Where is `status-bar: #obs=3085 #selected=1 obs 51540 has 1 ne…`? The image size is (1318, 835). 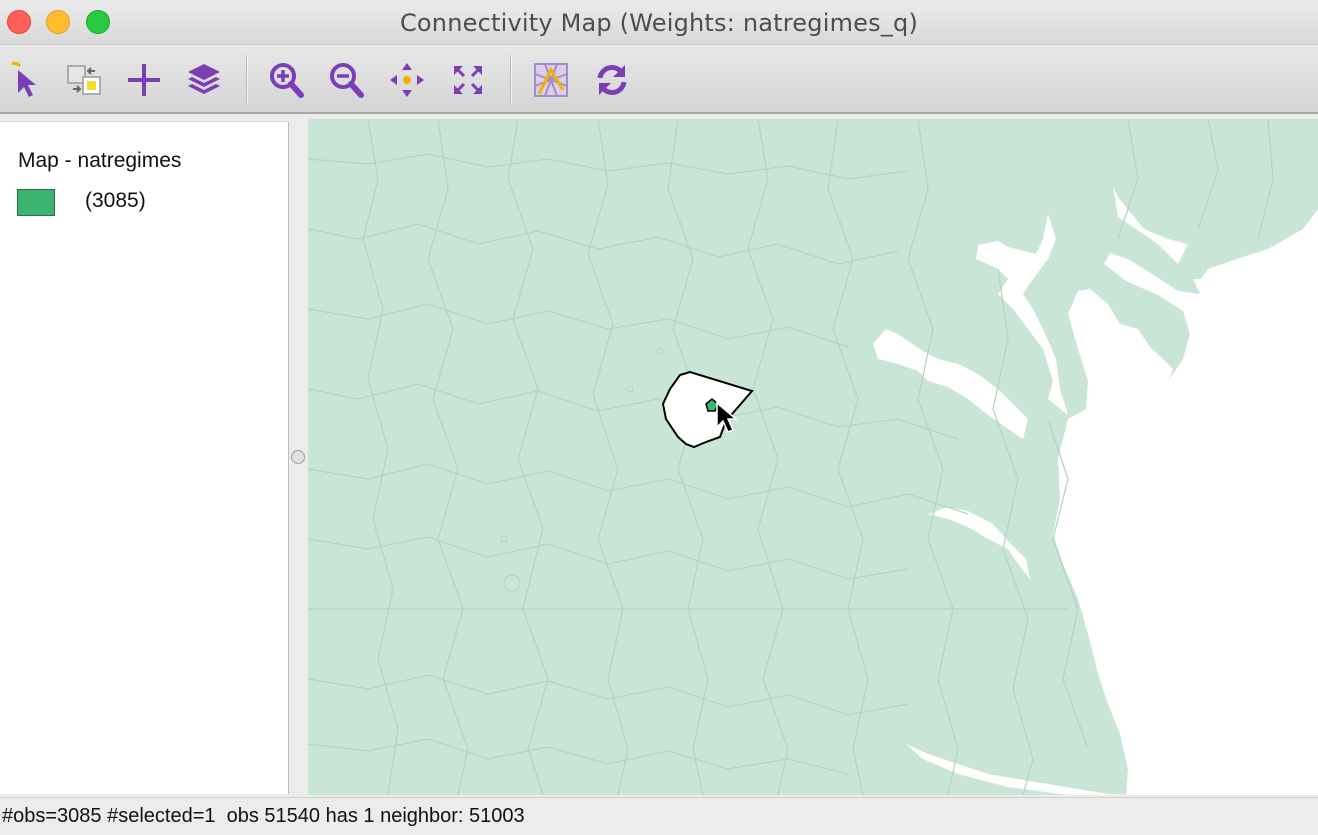
status-bar: #obs=3085 #selected=1 obs 51540 has 1 ne… is located at coordinates (659, 816).